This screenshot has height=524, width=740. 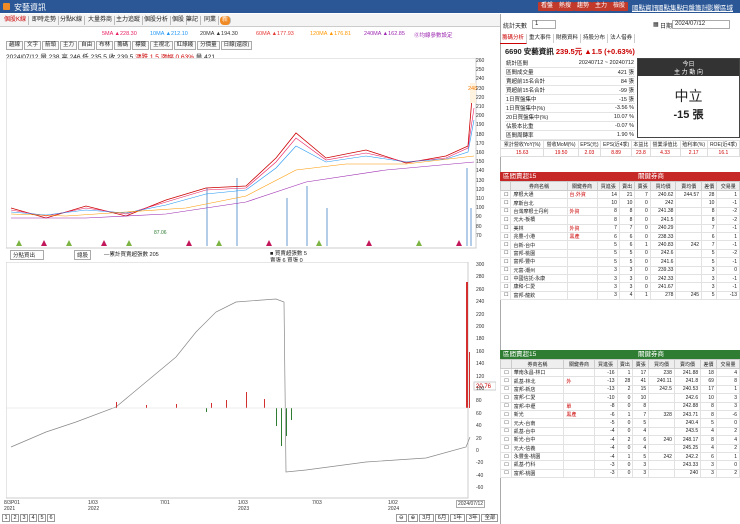 What do you see at coordinates (619, 270) in the screenshot?
I see `broker-row: ☐ 元富-潮州 3 3 0 239.33 3 0` at bounding box center [619, 270].